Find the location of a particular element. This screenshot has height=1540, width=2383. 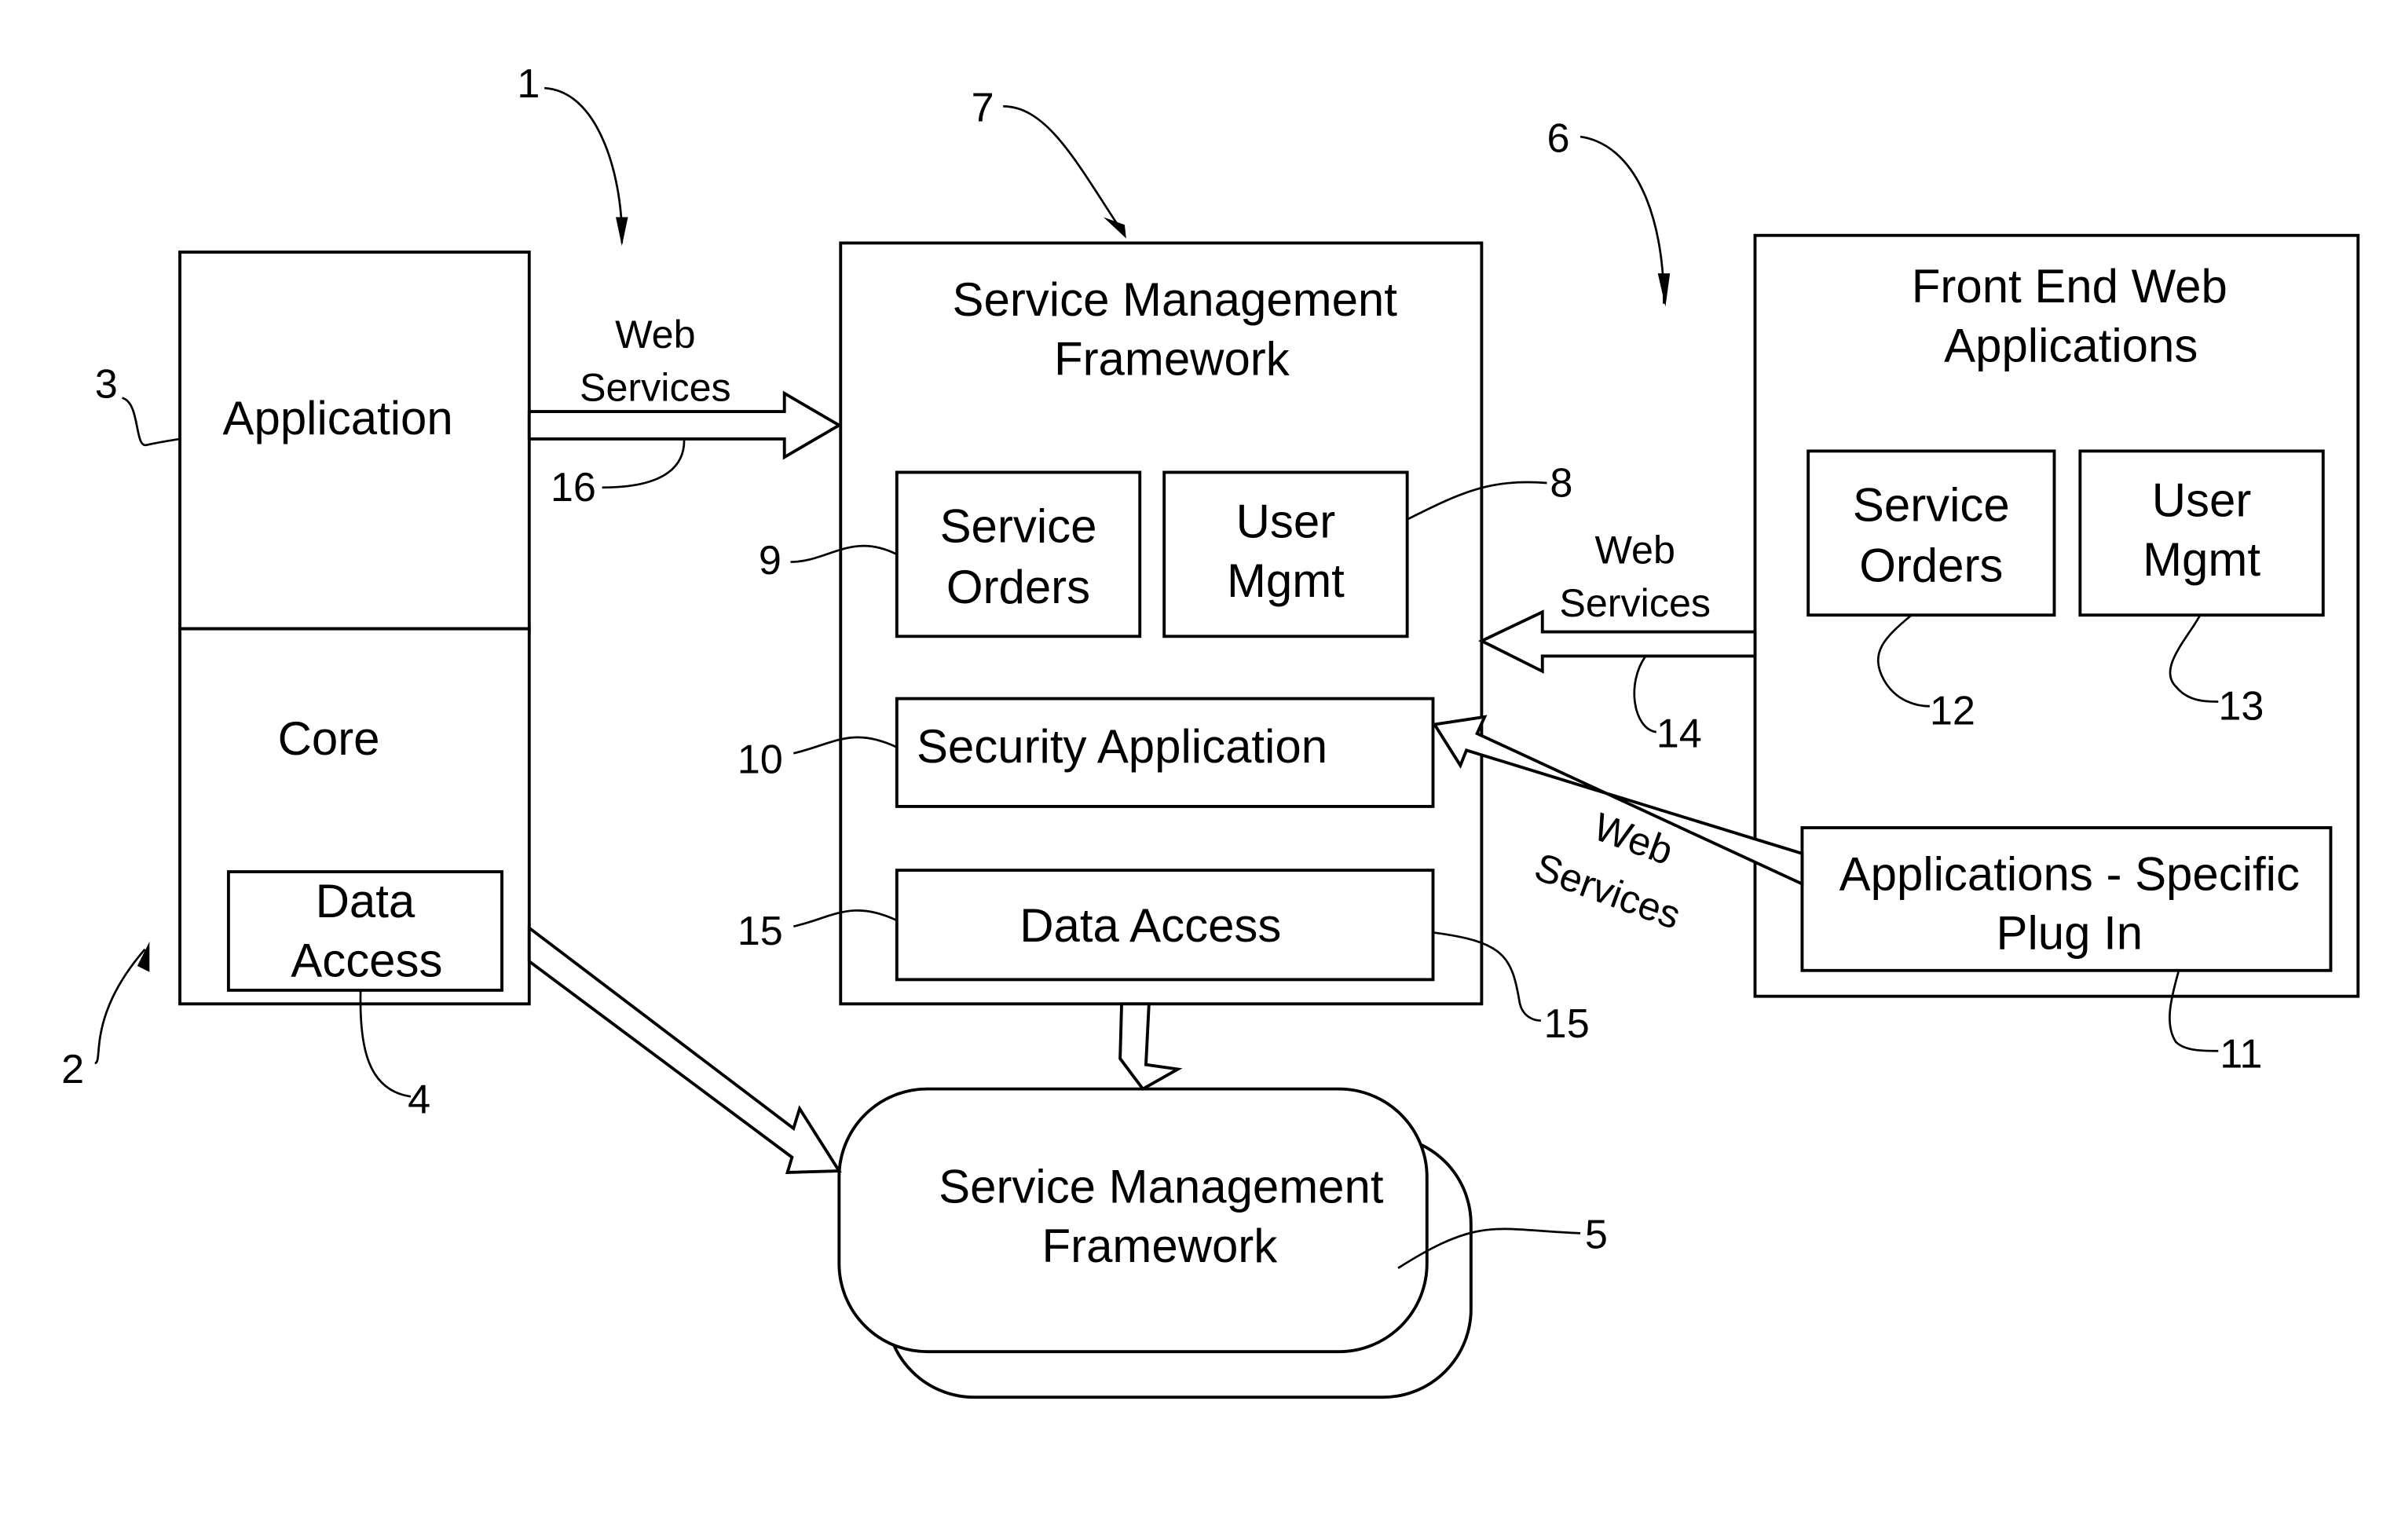

center-user-mgmt-line1: User is located at coordinates (1286, 522).